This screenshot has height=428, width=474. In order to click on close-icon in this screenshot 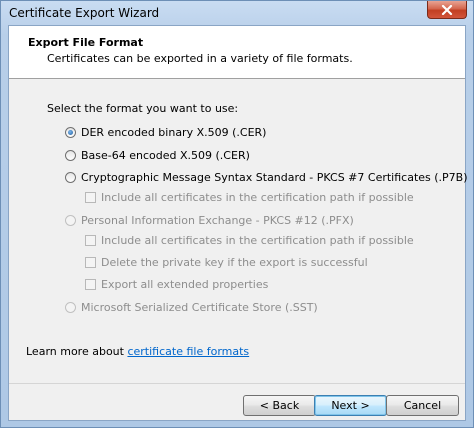, I will do `click(447, 9)`.